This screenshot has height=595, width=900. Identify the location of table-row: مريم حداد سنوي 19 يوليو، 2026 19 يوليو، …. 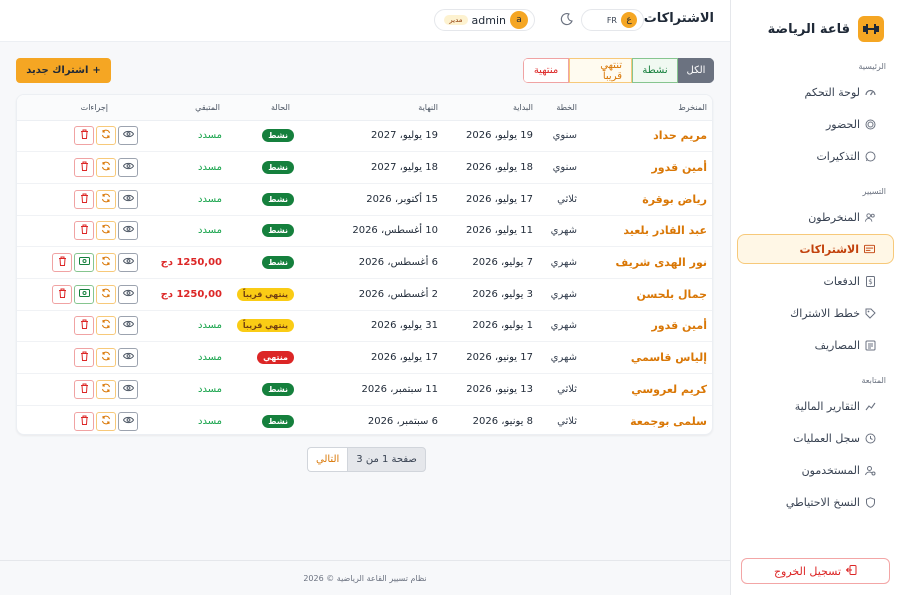
(364, 136).